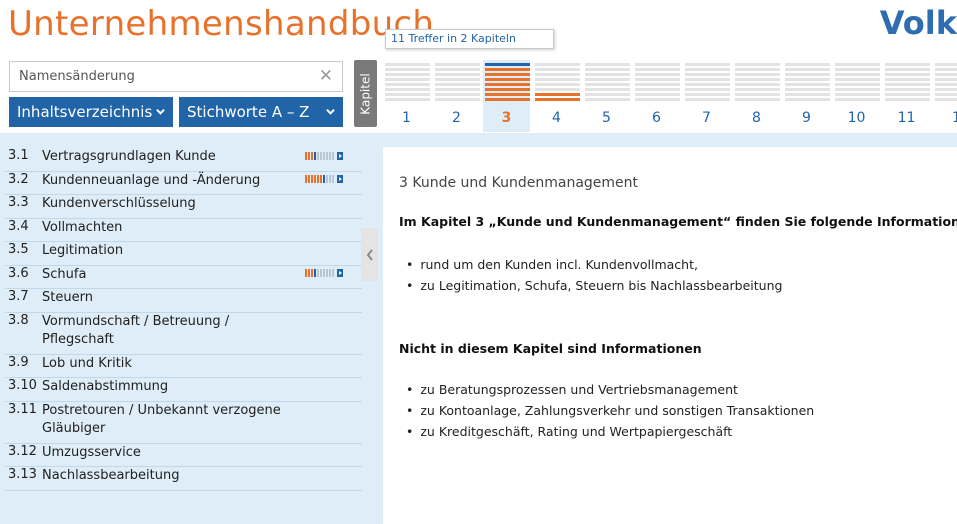 The width and height of the screenshot is (957, 524). What do you see at coordinates (105, 386) in the screenshot?
I see `toc-item-label: Saldenabstimmung` at bounding box center [105, 386].